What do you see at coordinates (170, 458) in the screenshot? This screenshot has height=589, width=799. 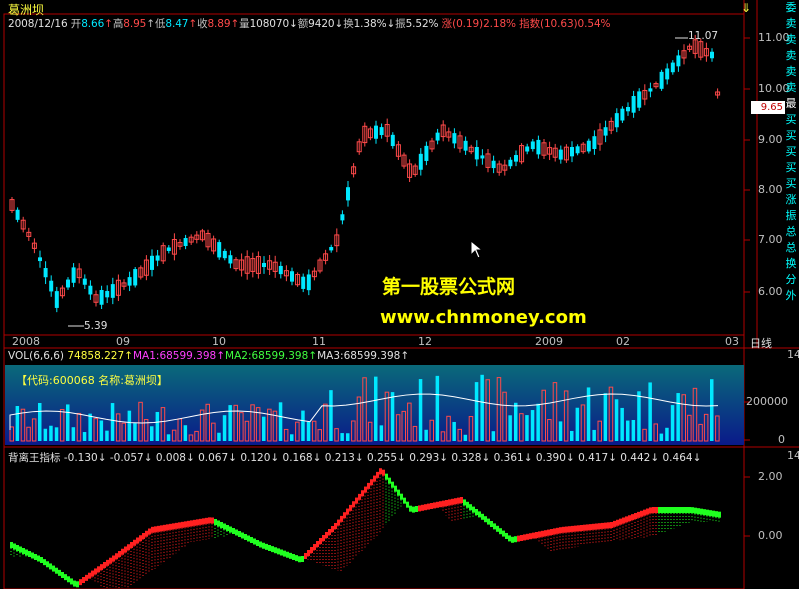 I see `indicator-value: 0.008` at bounding box center [170, 458].